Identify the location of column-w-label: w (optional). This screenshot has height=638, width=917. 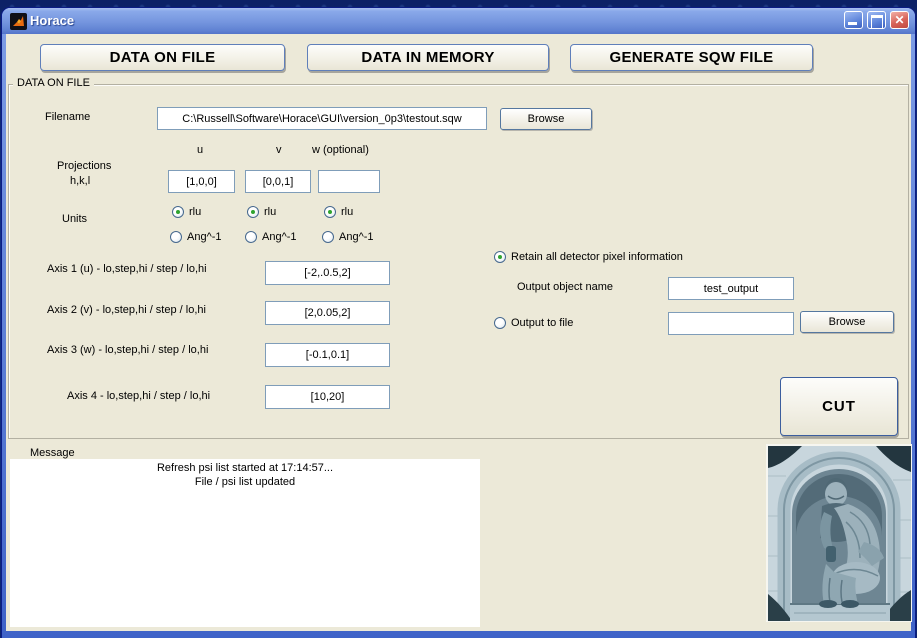
(340, 150).